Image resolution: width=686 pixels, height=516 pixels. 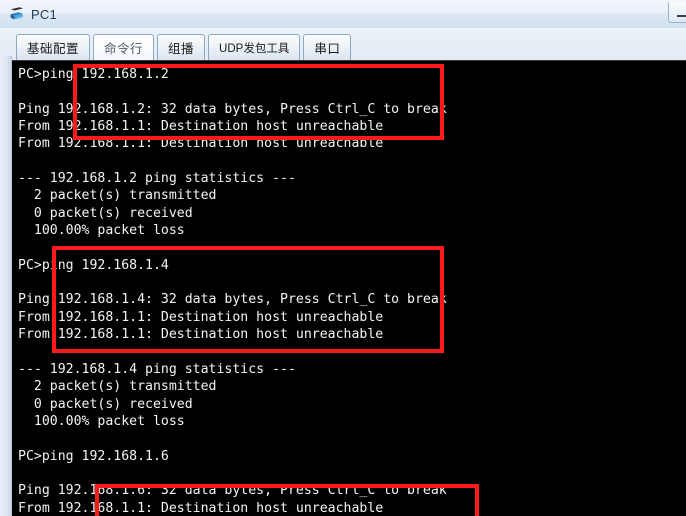 I want to click on tab-label: UDP发包工具, so click(x=254, y=48).